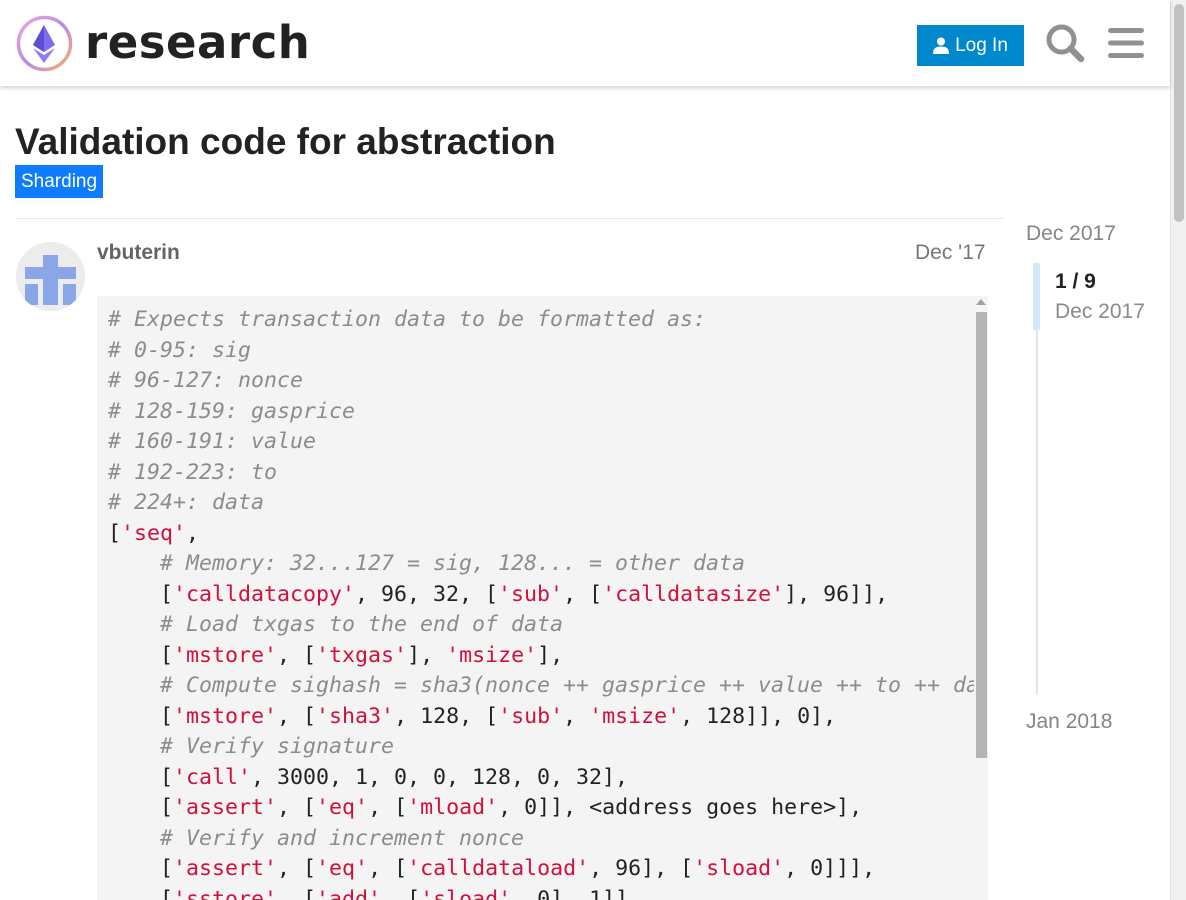  Describe the element at coordinates (154, 533) in the screenshot. I see `code-string: 'seq'` at that location.